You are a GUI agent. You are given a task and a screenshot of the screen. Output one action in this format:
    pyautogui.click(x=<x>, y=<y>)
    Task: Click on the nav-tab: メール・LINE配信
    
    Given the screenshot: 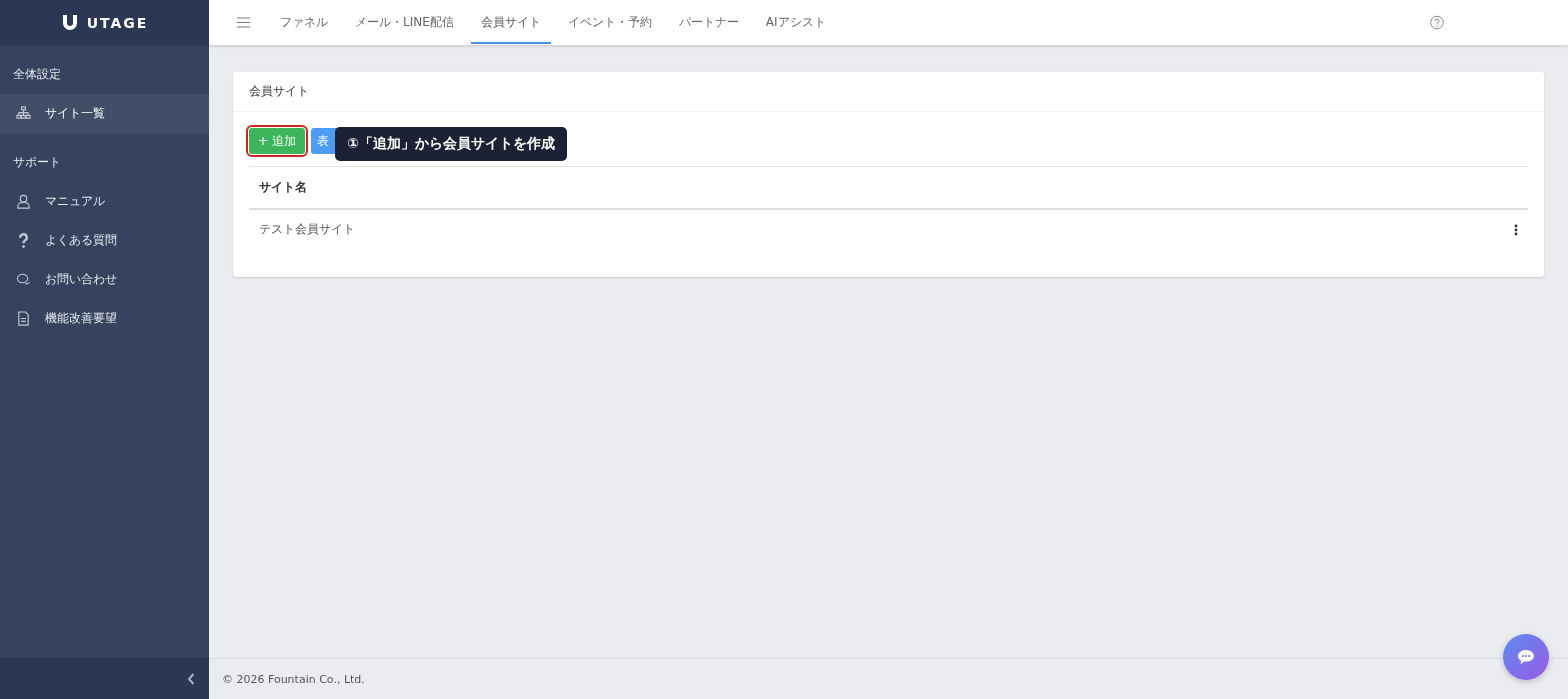 What is the action you would take?
    pyautogui.click(x=404, y=22)
    